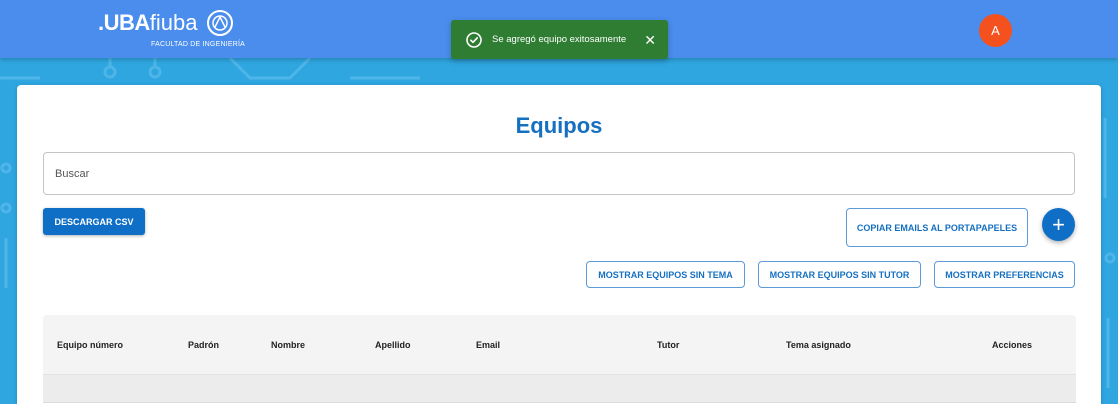  Describe the element at coordinates (220, 23) in the screenshot. I see `fiuba-emblem-icon` at that location.